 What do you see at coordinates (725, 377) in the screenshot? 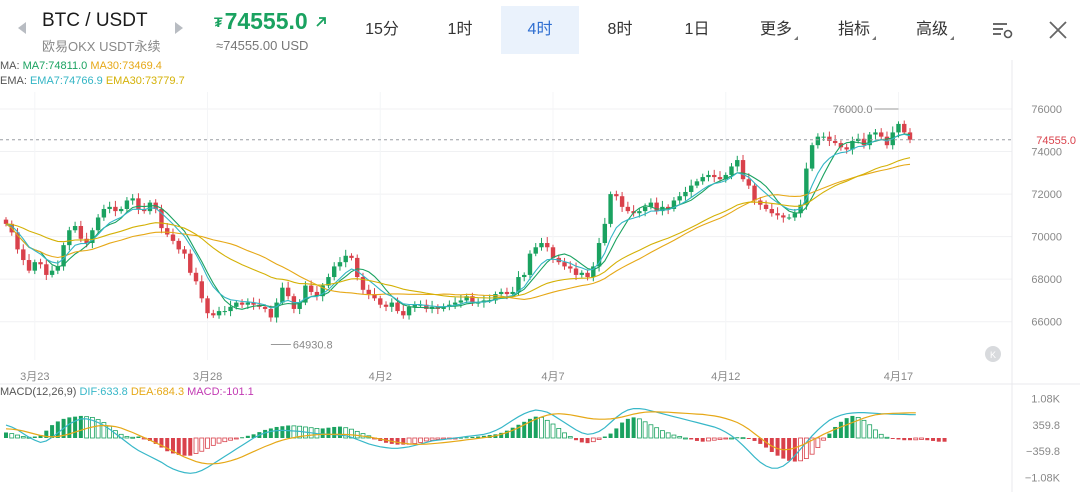
I see `x-tick-label: 4月12` at bounding box center [725, 377].